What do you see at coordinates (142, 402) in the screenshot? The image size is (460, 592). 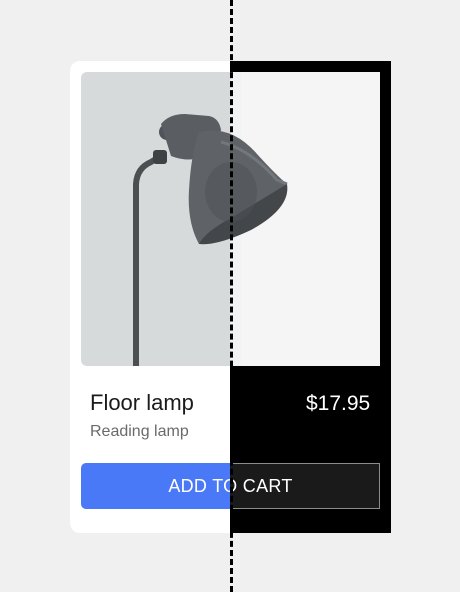 I see `product-title: Floor lamp` at bounding box center [142, 402].